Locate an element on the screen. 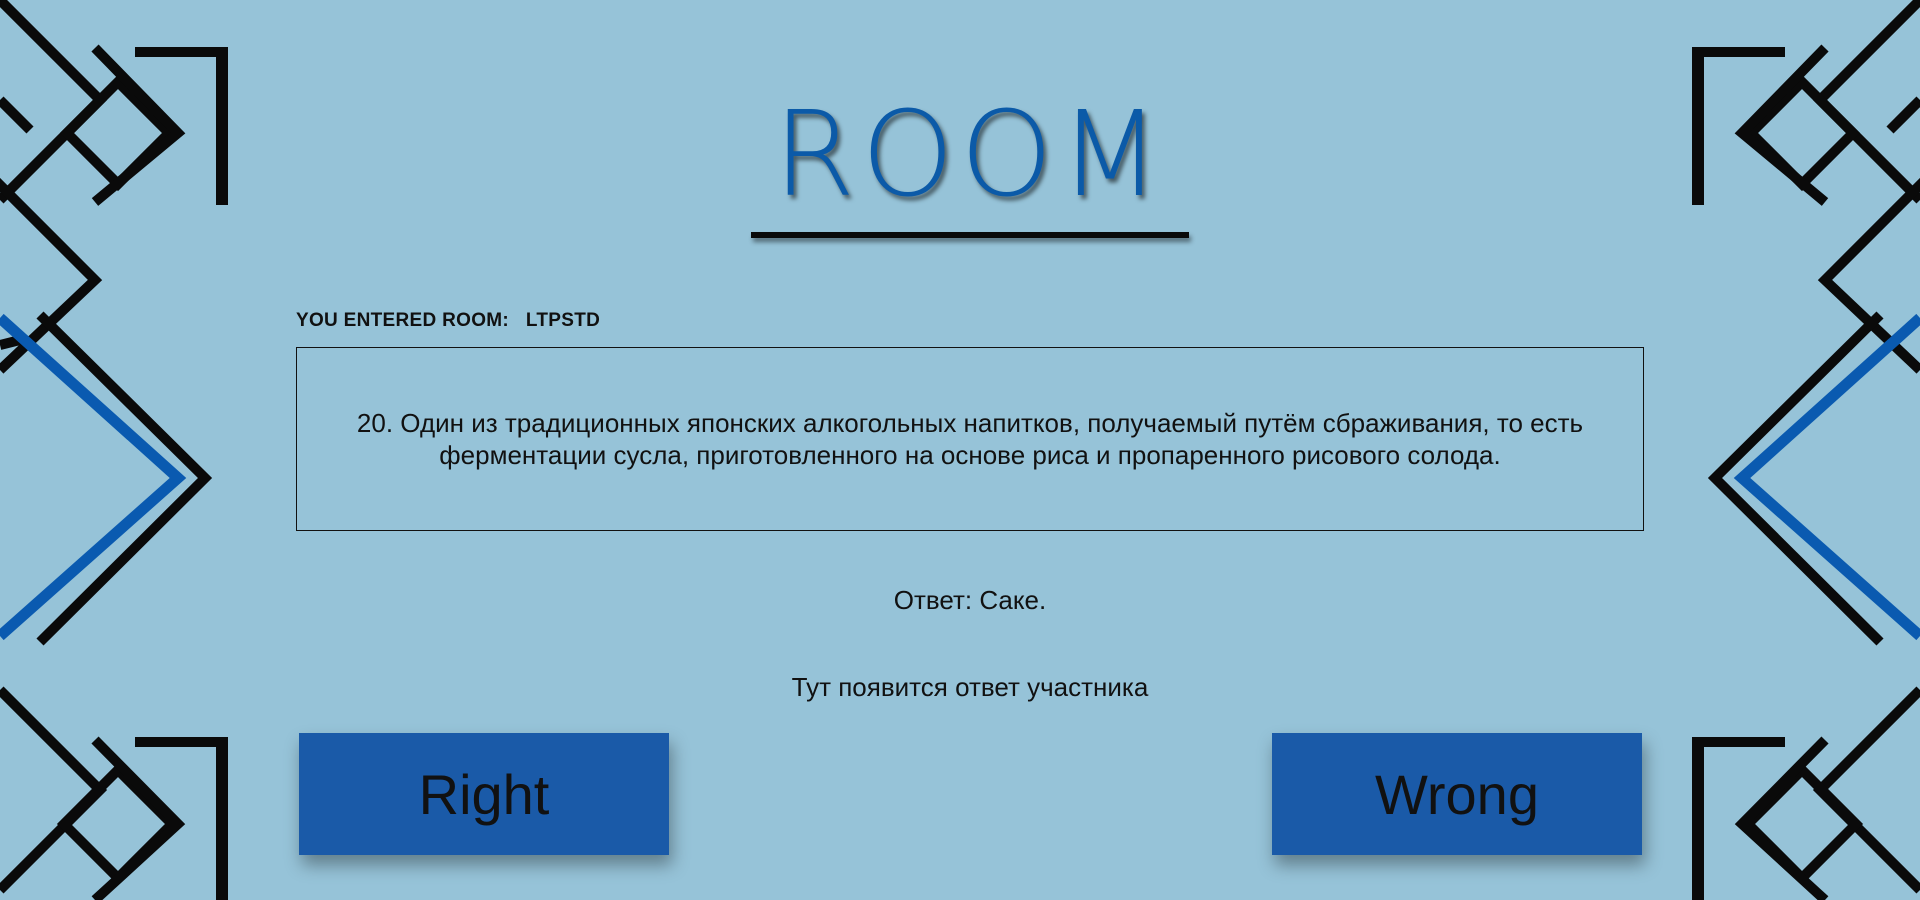  title-underline-divider is located at coordinates (970, 235).